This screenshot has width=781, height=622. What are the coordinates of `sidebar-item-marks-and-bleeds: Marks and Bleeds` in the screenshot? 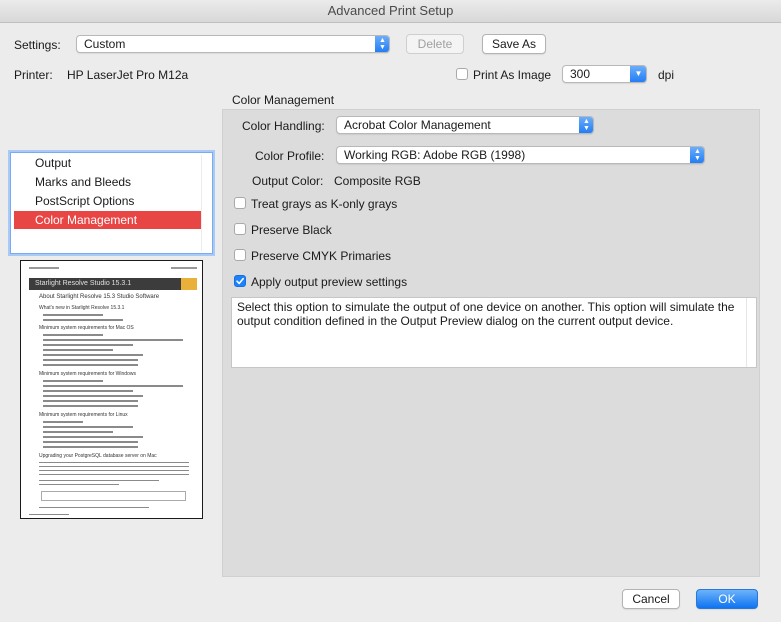 It's located at (107, 182).